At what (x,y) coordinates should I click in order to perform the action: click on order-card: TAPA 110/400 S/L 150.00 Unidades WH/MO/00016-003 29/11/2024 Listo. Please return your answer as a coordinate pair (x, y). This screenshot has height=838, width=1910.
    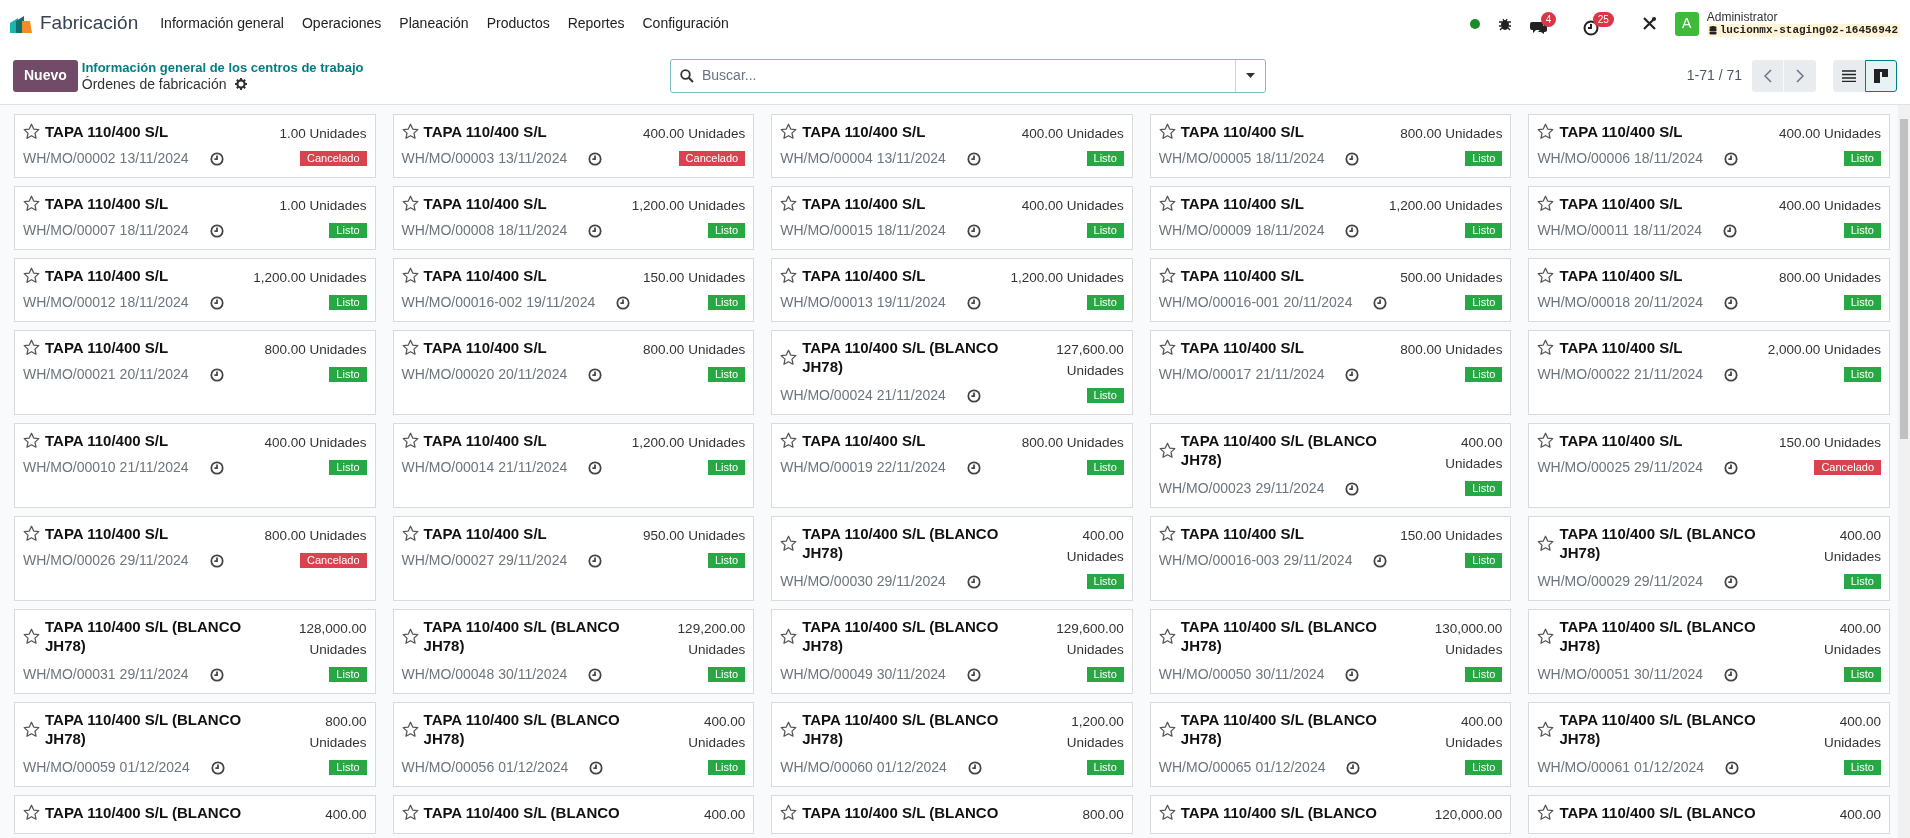
    Looking at the image, I should click on (1330, 558).